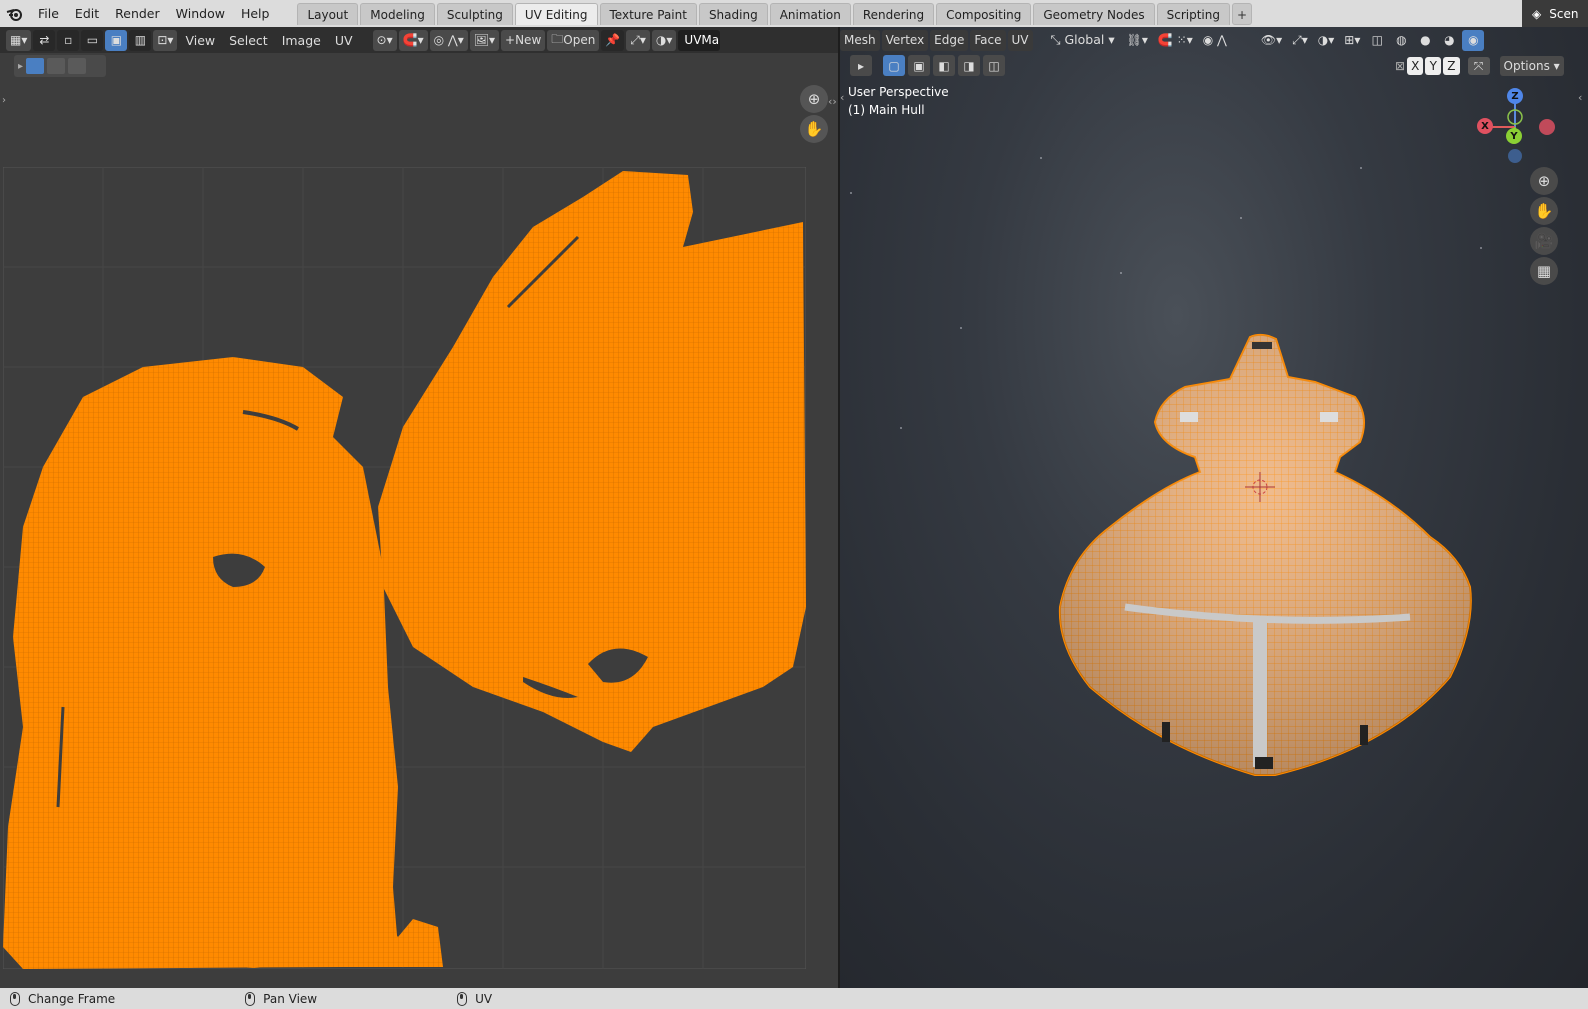  Describe the element at coordinates (994, 65) in the screenshot. I see `select-intersect-mode-icon: ◫` at that location.